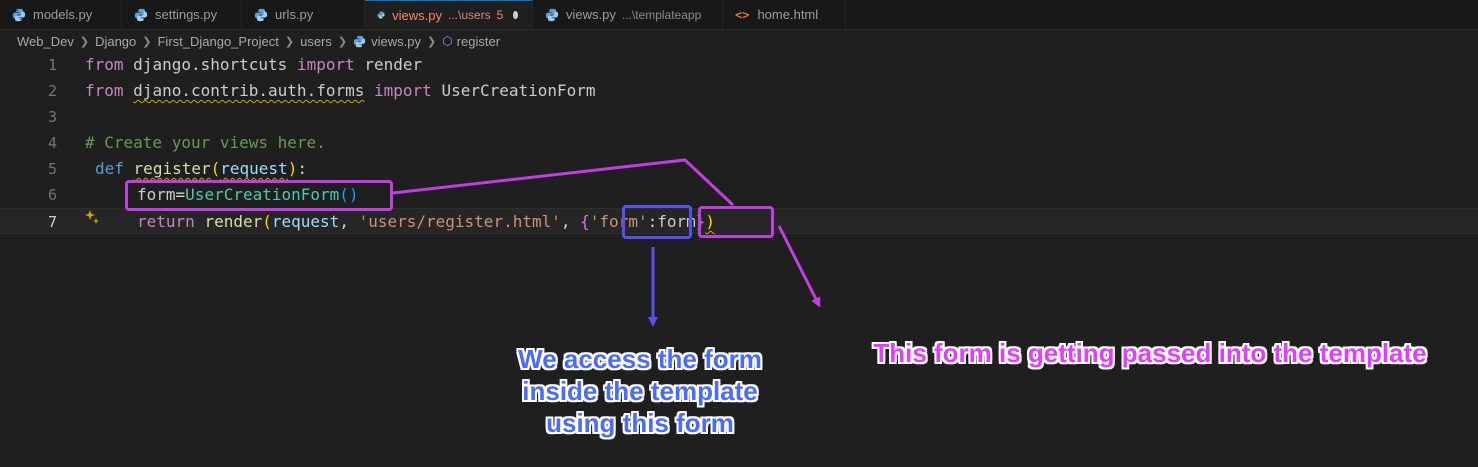  I want to click on arrow-down-pink, so click(799, 266).